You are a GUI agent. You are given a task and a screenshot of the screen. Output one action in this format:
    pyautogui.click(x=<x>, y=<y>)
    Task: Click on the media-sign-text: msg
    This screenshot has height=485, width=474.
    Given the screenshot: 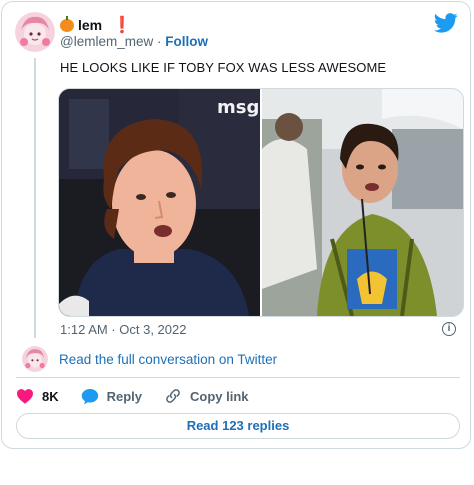 What is the action you would take?
    pyautogui.click(x=238, y=107)
    